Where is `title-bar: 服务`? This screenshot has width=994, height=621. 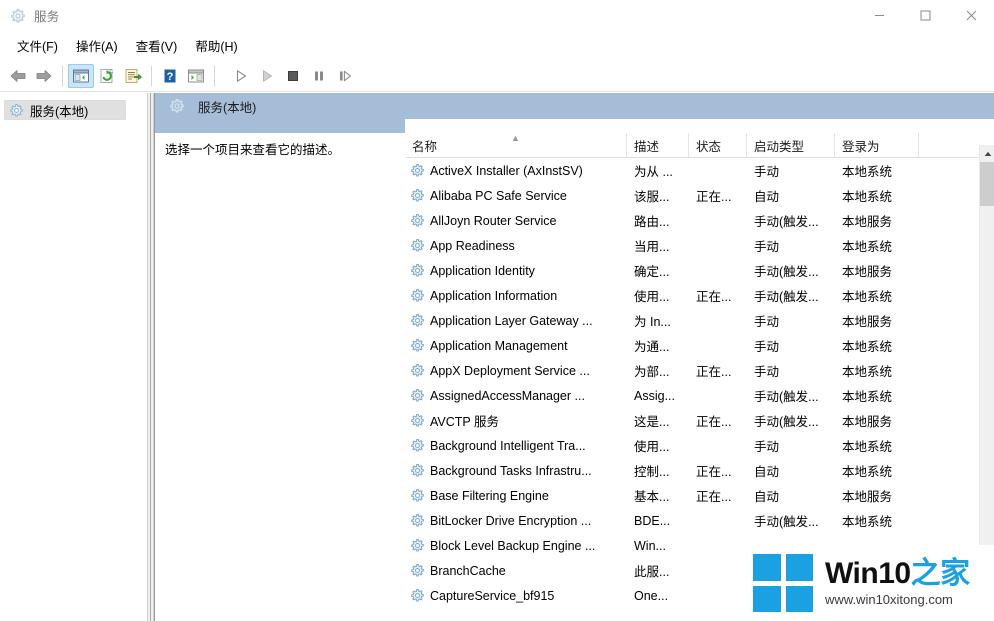
title-bar: 服务 is located at coordinates (497, 15).